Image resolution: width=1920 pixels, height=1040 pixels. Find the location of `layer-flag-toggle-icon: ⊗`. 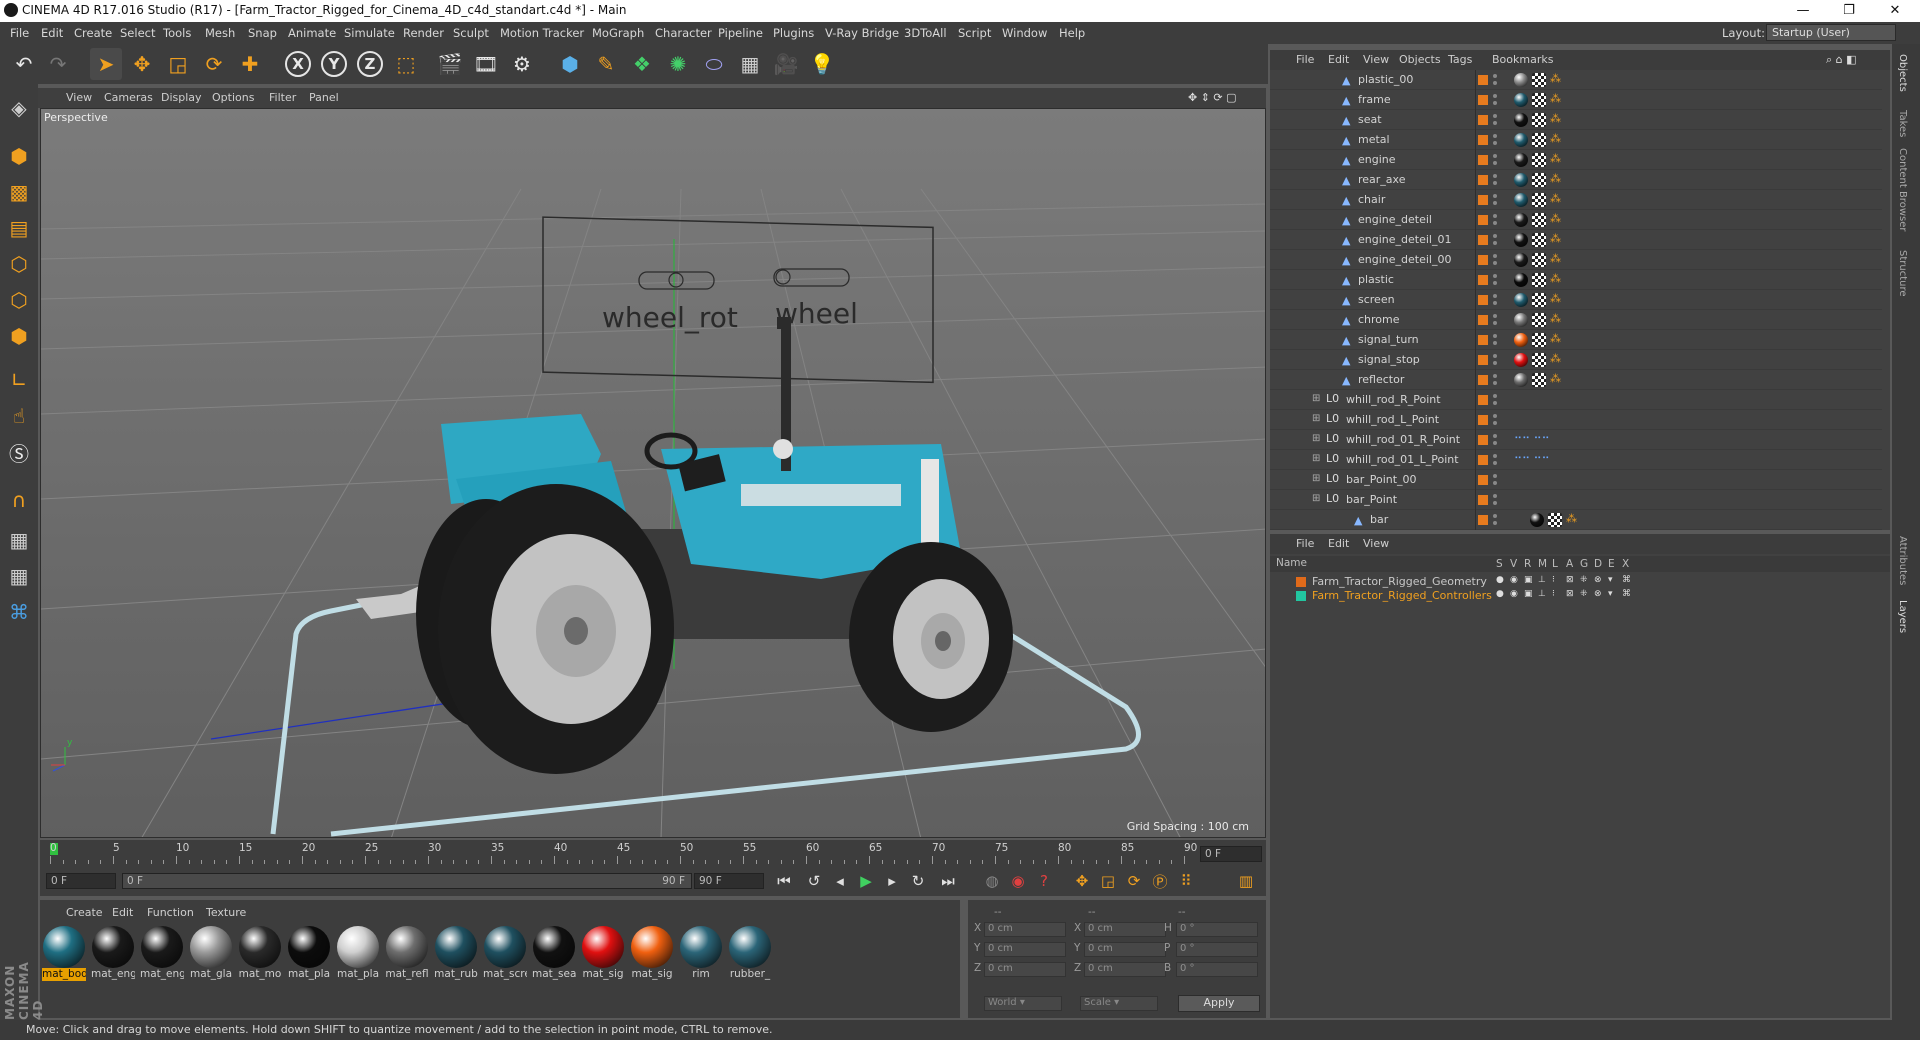

layer-flag-toggle-icon: ⊗ is located at coordinates (1598, 580).